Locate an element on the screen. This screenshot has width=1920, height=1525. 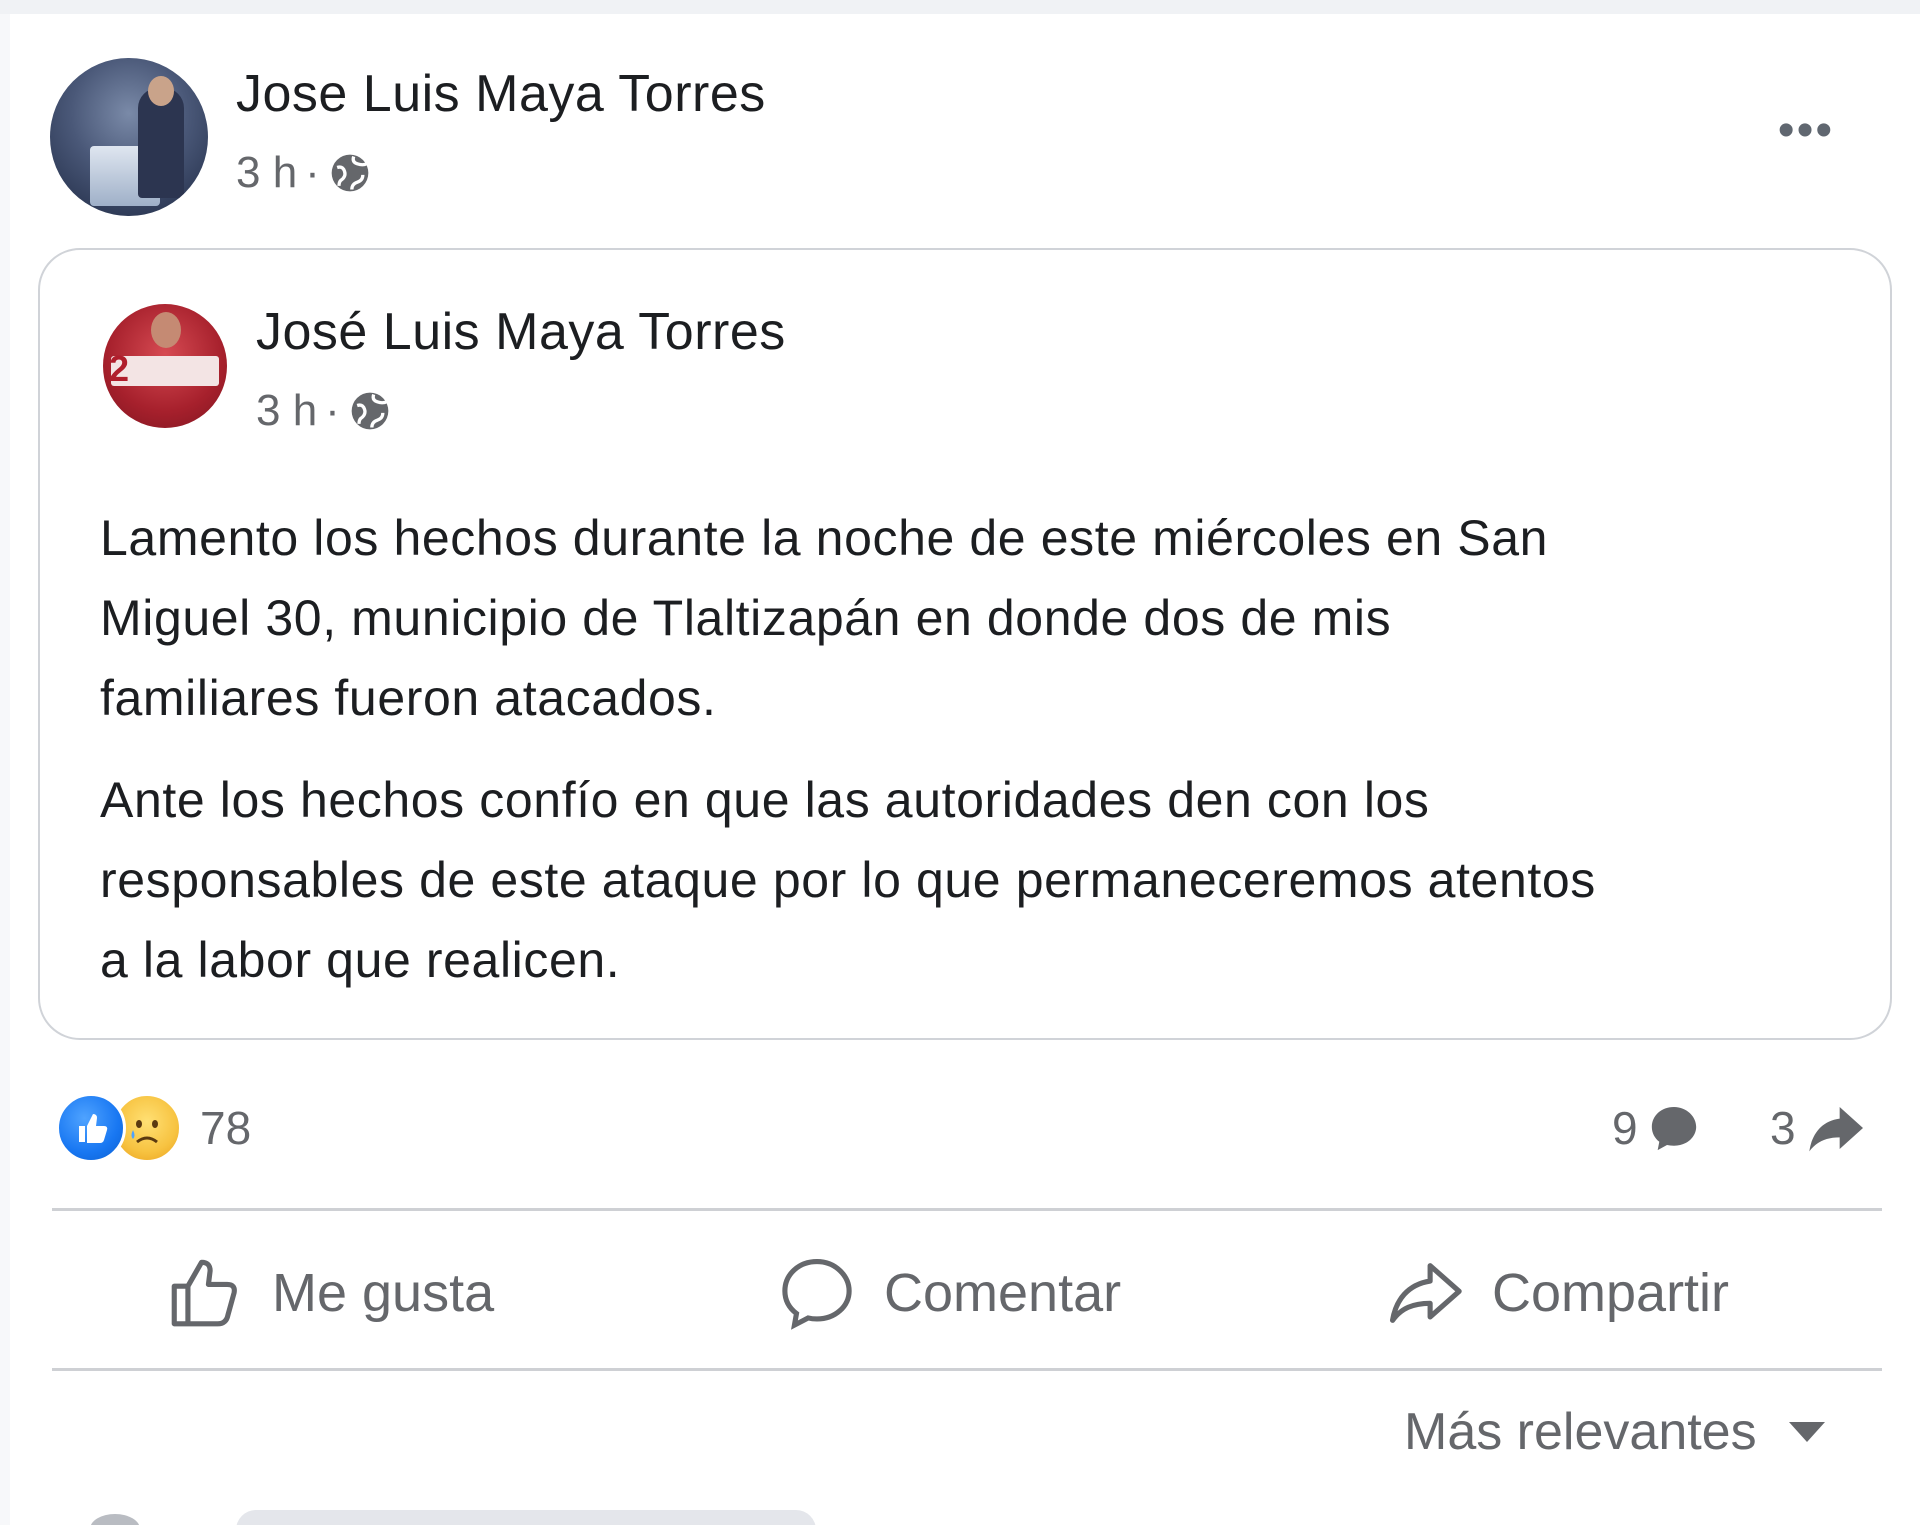
share-count-value: 3 is located at coordinates (1783, 1128).